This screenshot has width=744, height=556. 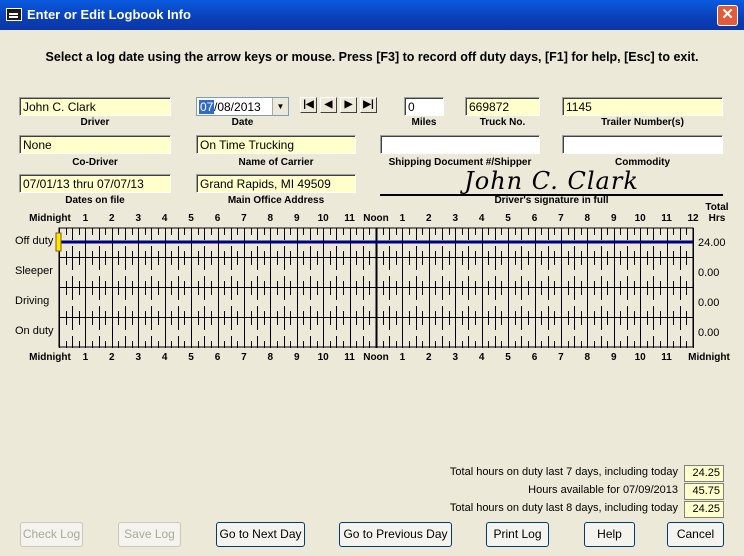 What do you see at coordinates (149, 534) in the screenshot?
I see `save-log-button: Save Log` at bounding box center [149, 534].